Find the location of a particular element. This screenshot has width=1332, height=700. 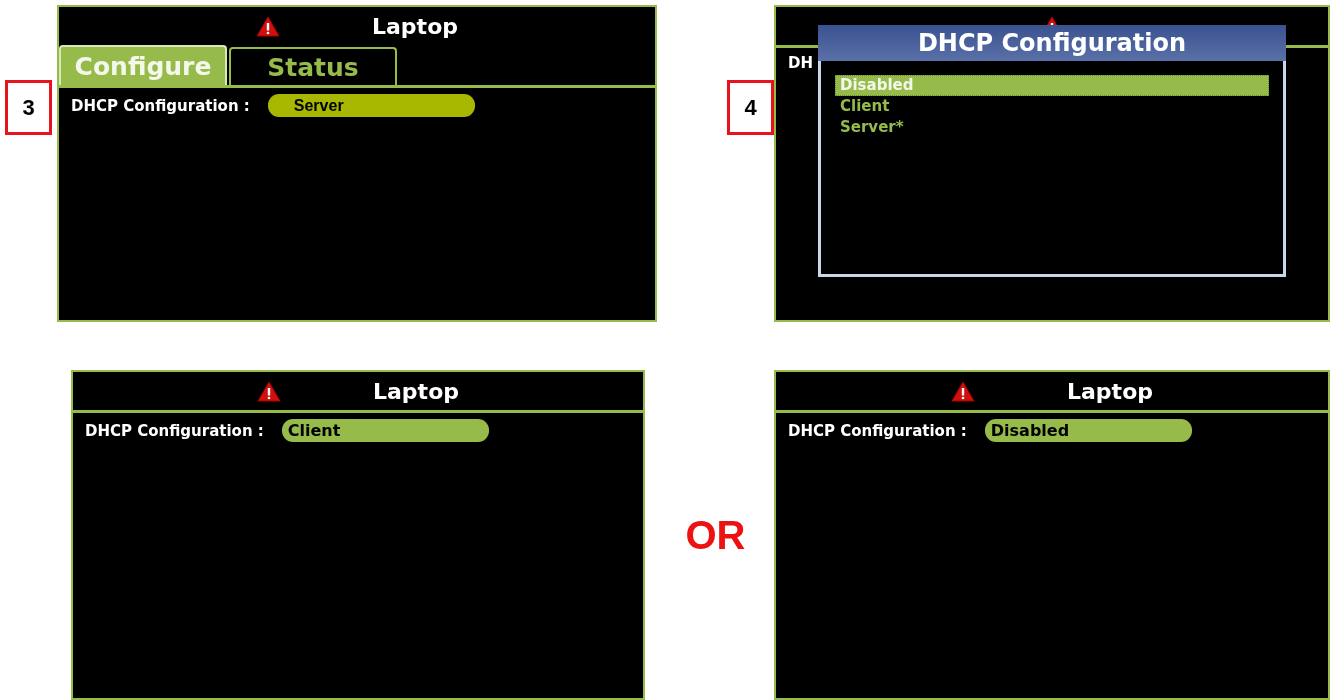

dialog-title: DHCP Configuration is located at coordinates (1052, 43).